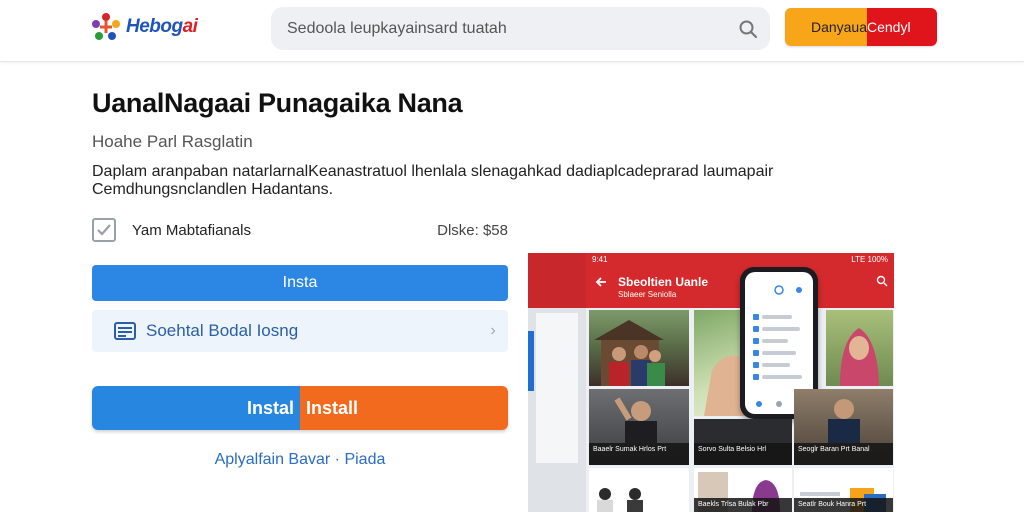 This screenshot has height=512, width=1024. What do you see at coordinates (600, 282) in the screenshot?
I see `back-arrow-icon` at bounding box center [600, 282].